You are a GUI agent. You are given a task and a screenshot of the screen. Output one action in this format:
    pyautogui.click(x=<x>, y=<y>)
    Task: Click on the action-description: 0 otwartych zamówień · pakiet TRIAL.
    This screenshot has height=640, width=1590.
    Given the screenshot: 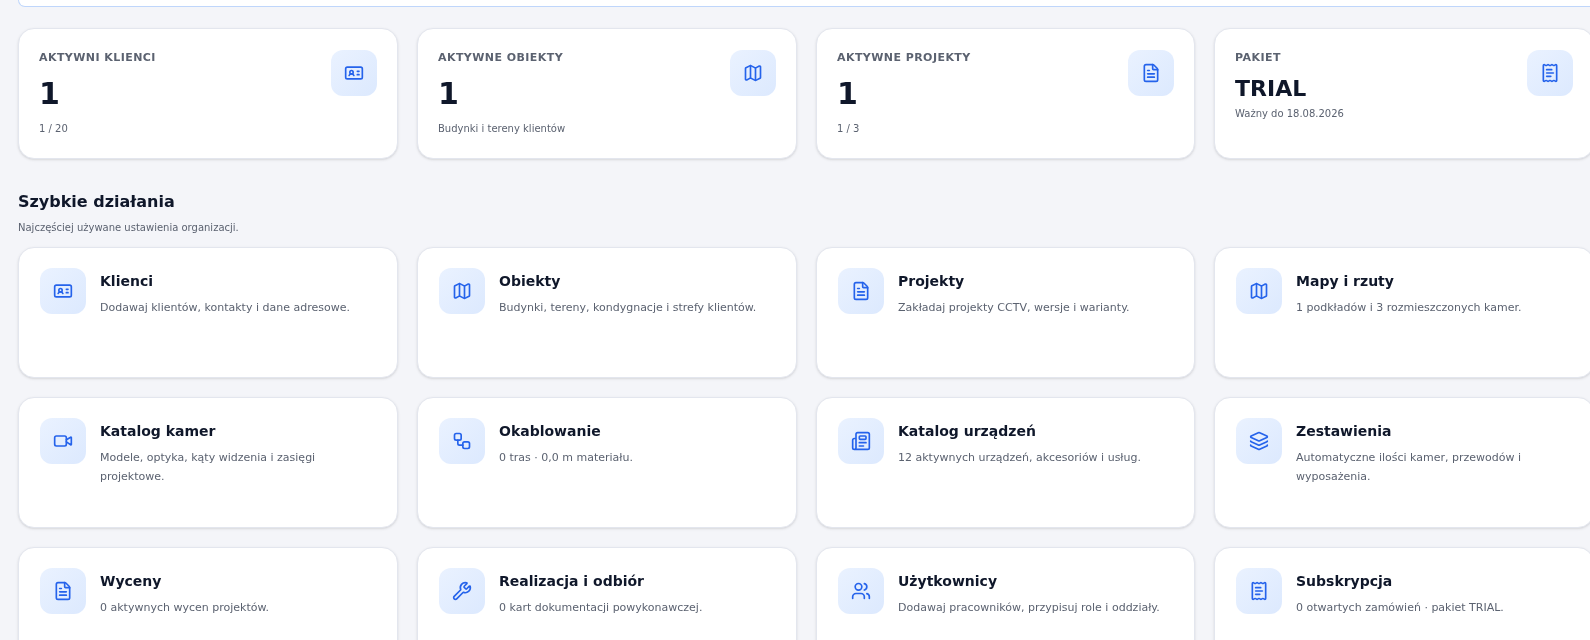 What is the action you would take?
    pyautogui.click(x=1400, y=608)
    